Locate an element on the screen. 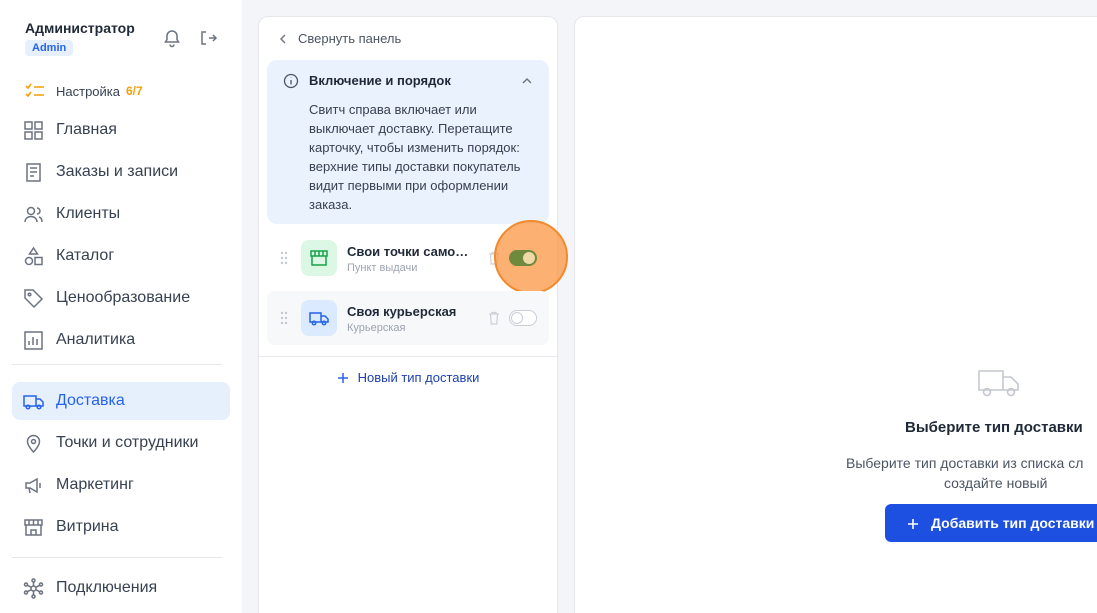  sidebar-item-clients: Клиенты is located at coordinates (121, 214).